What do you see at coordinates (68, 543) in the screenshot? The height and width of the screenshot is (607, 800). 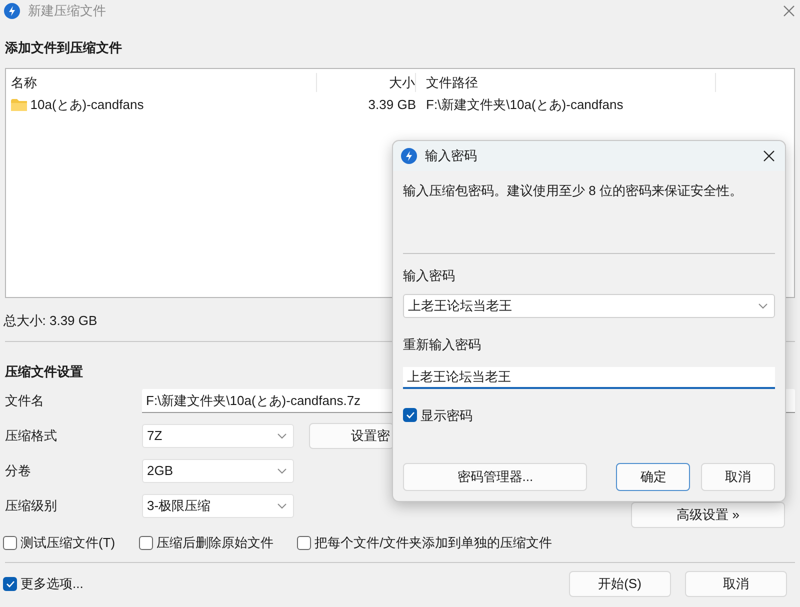 I see `checkbox-label: 测试压缩文件(T)` at bounding box center [68, 543].